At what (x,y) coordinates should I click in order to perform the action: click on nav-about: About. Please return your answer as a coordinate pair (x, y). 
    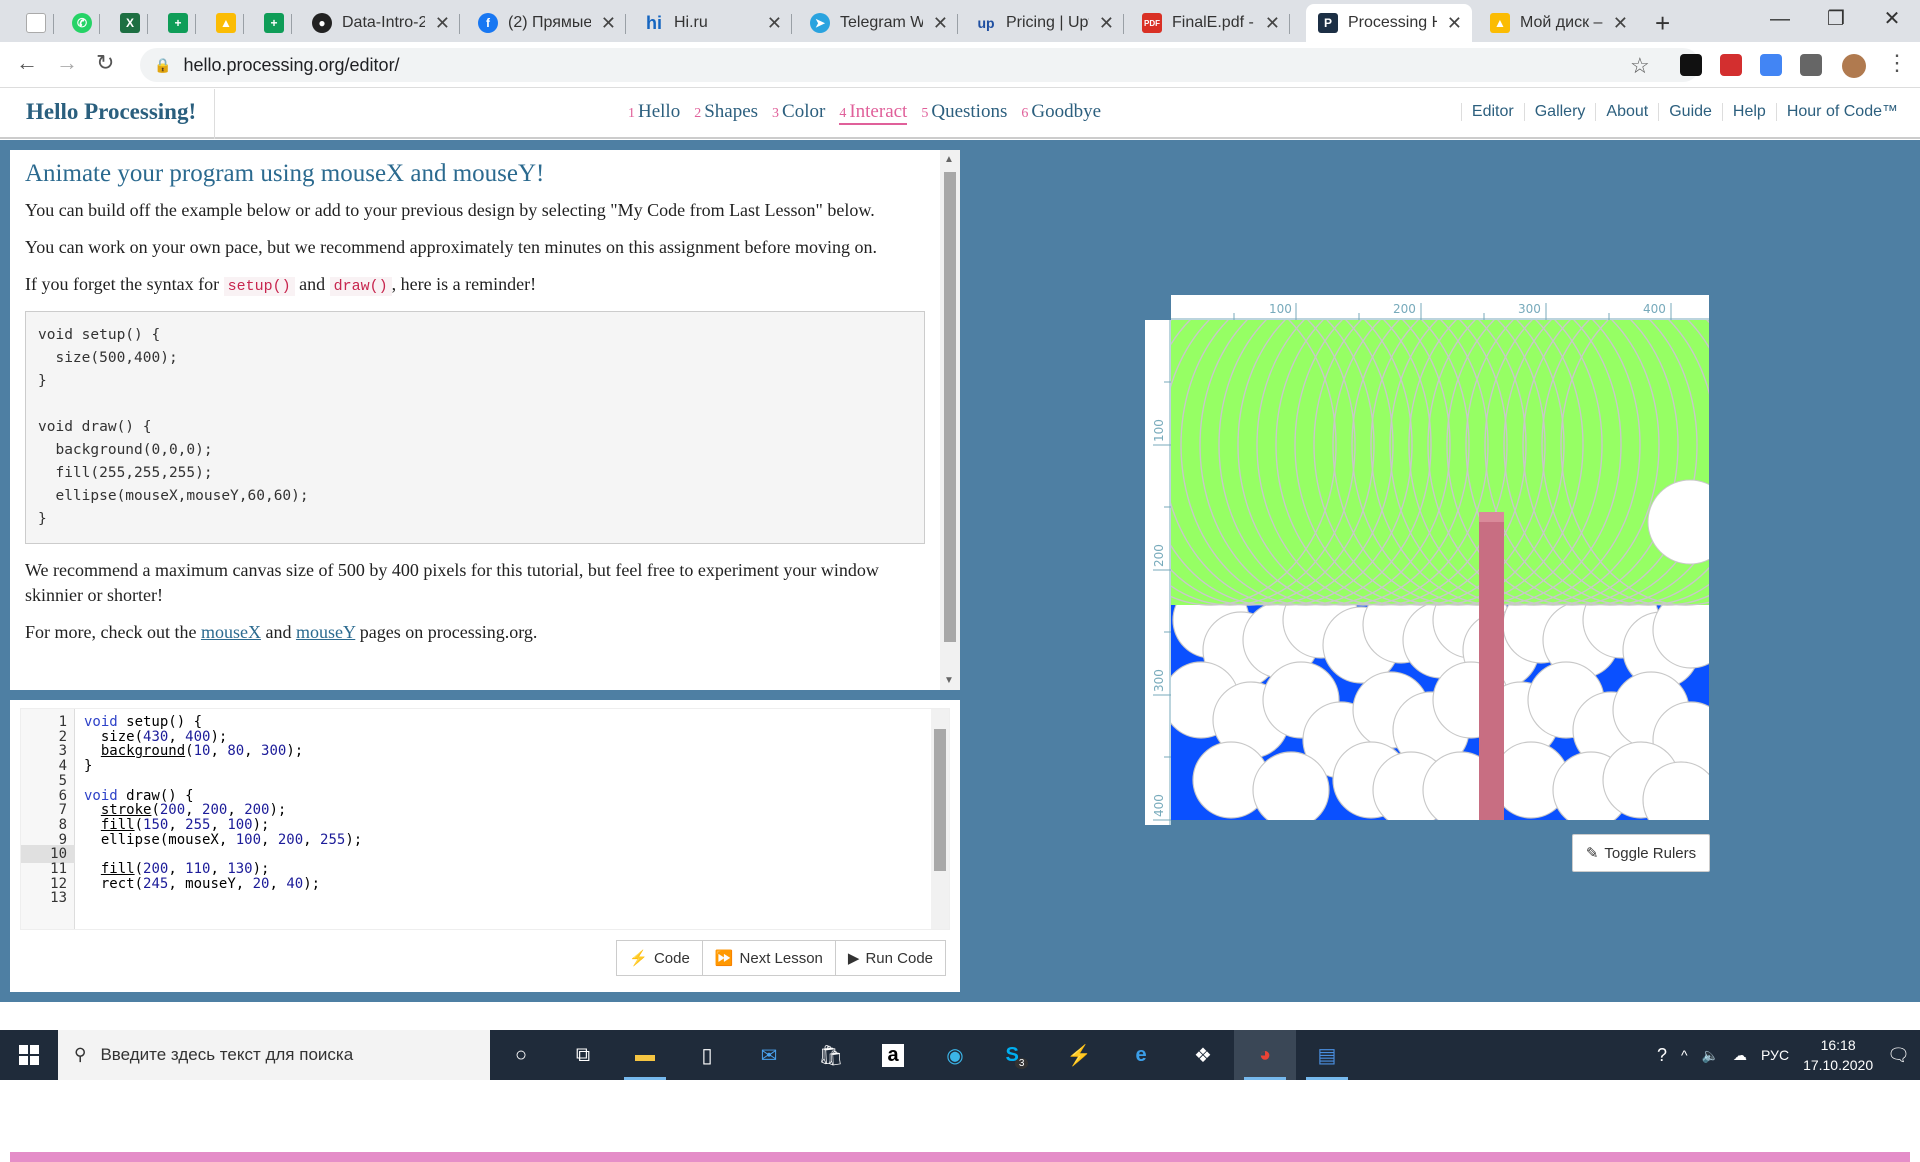
    Looking at the image, I should click on (1626, 112).